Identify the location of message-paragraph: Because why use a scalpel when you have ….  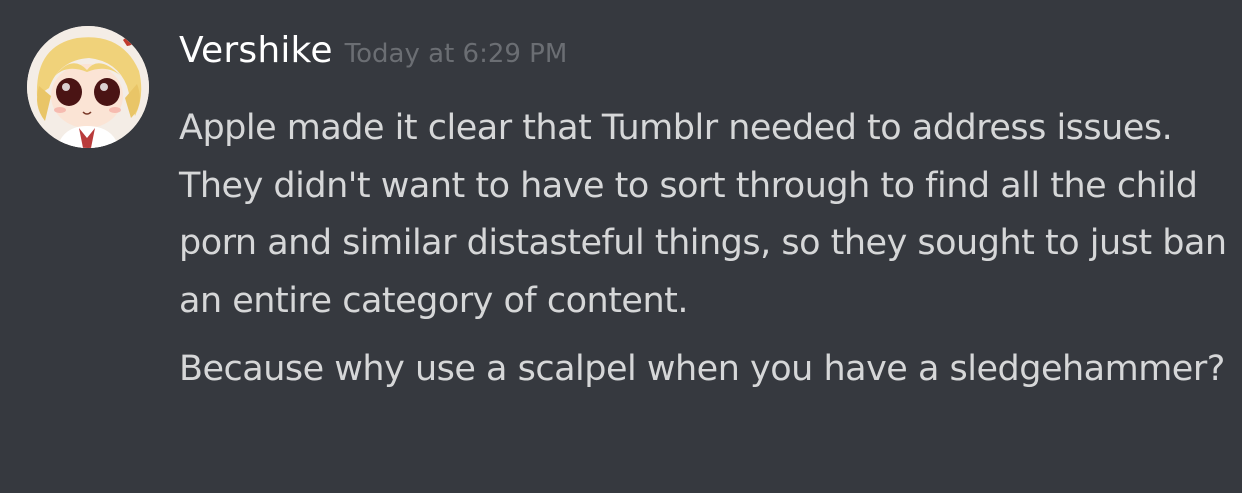
(702, 369).